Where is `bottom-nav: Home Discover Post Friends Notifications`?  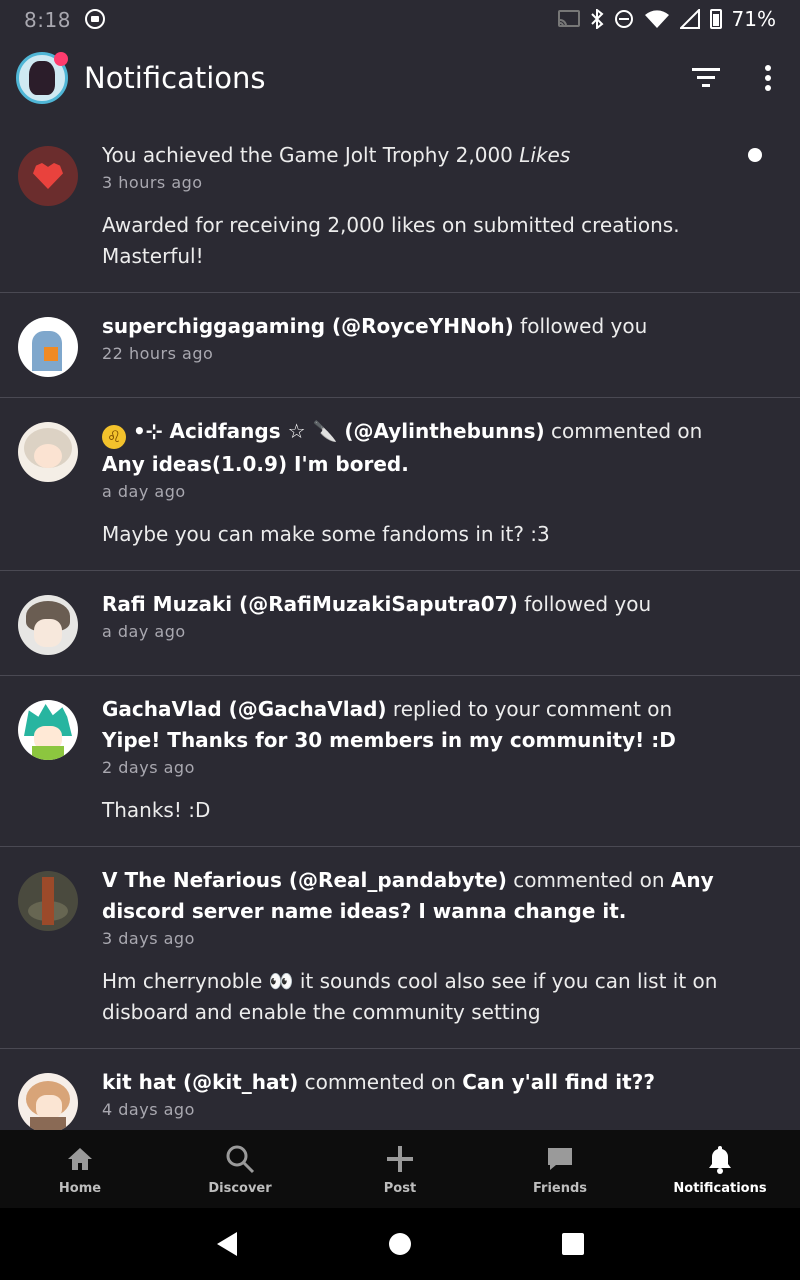 bottom-nav: Home Discover Post Friends Notifications is located at coordinates (400, 1169).